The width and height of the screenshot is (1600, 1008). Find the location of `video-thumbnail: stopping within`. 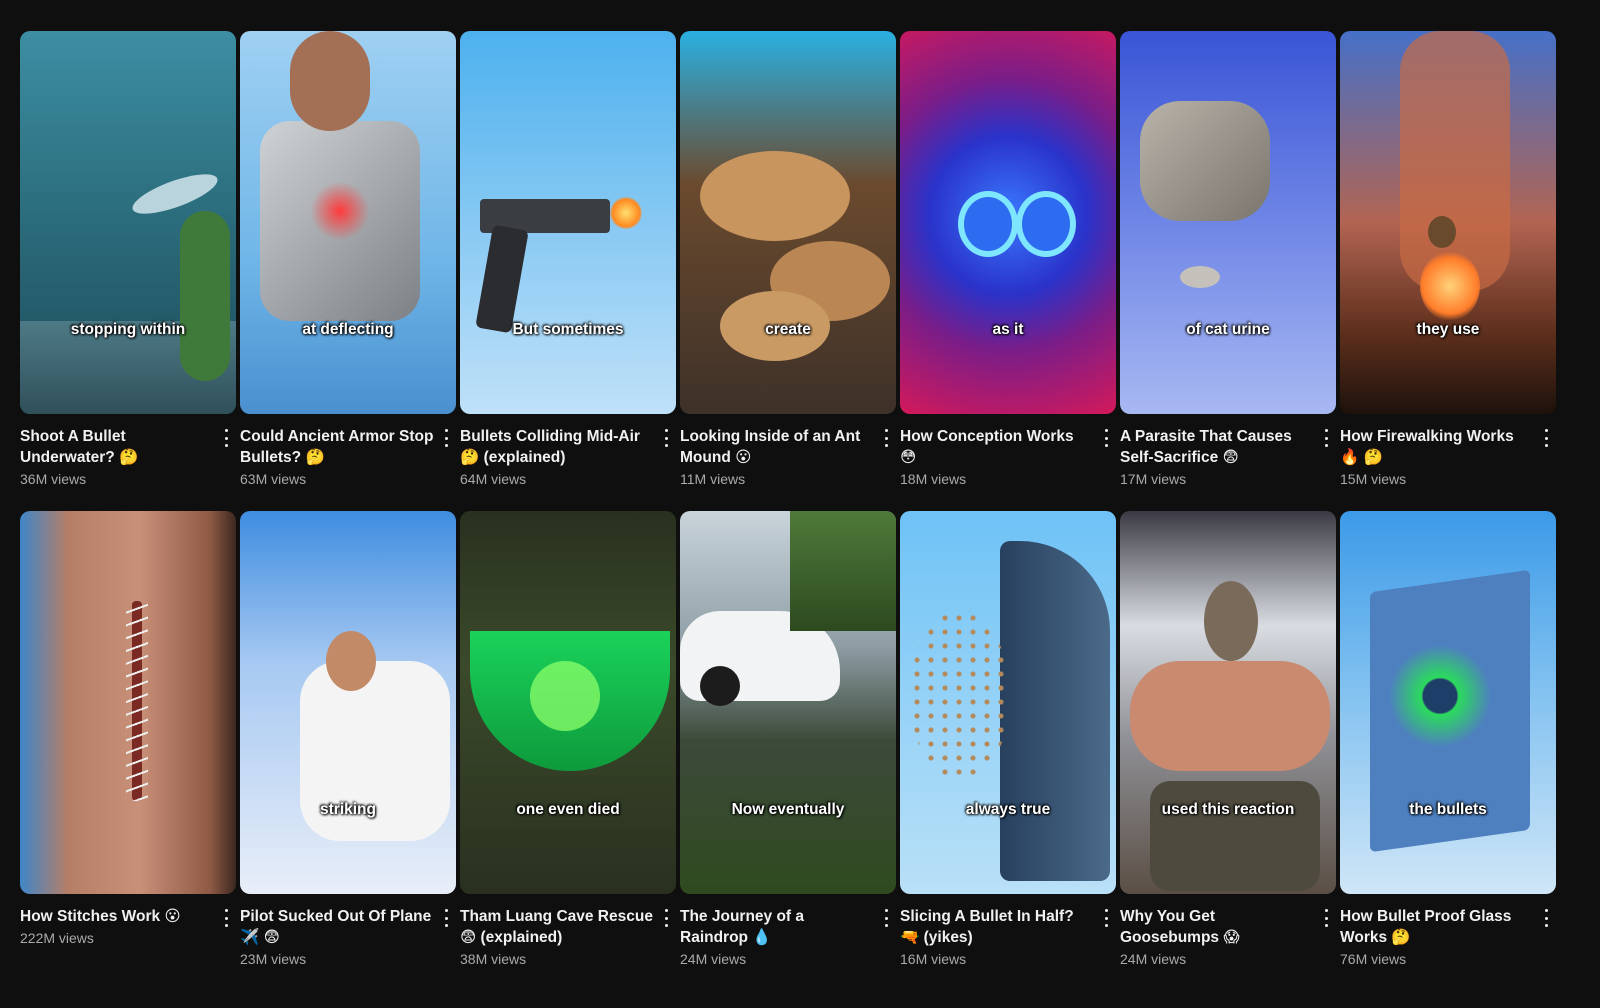

video-thumbnail: stopping within is located at coordinates (128, 222).